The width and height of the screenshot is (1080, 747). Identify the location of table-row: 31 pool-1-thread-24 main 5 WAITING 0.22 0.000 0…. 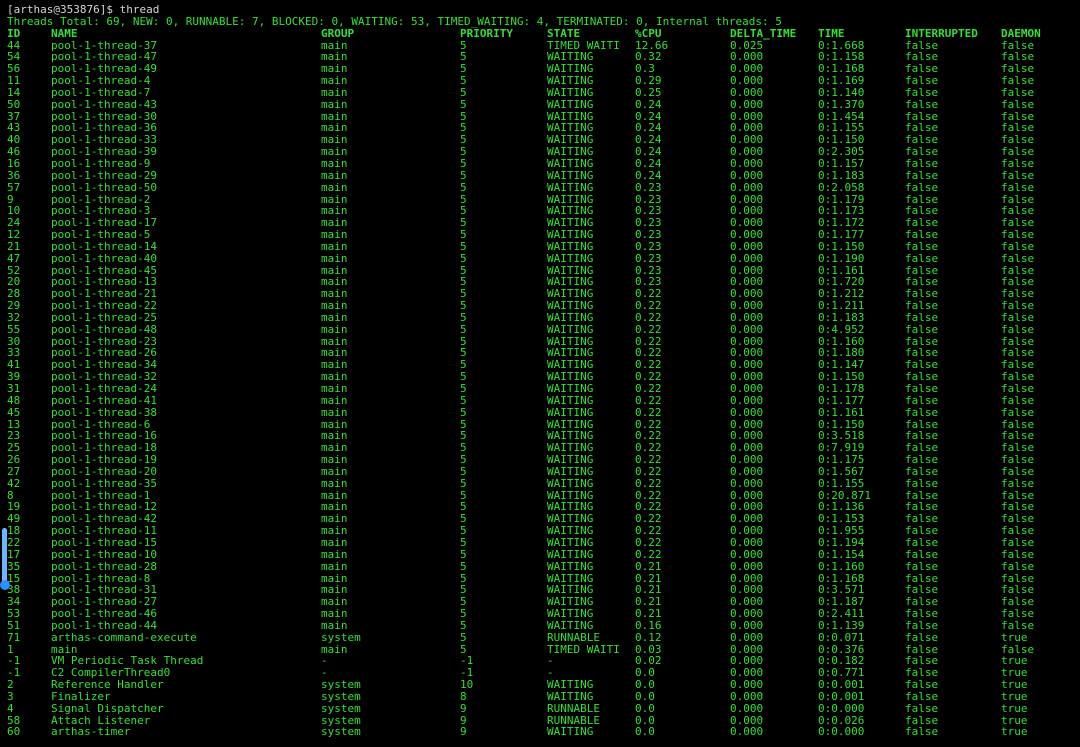
(543, 389).